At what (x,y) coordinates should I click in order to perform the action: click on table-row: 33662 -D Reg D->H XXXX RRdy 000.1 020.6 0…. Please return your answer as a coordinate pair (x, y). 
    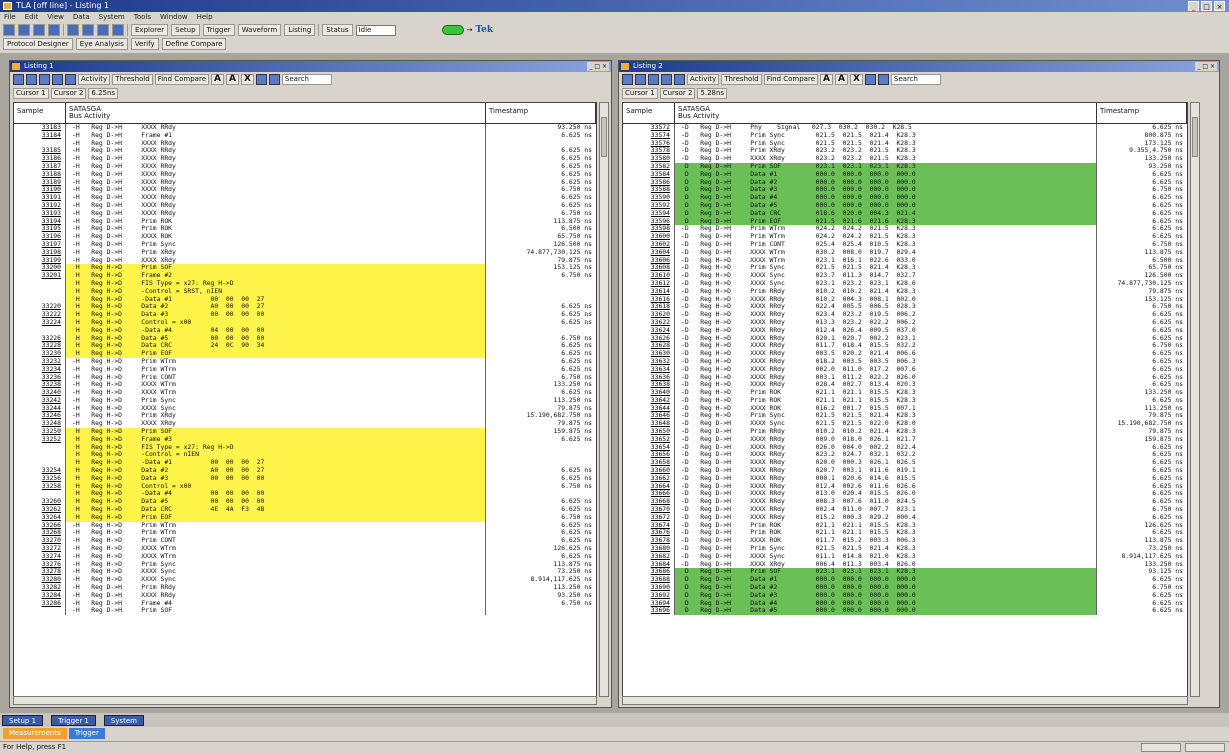
    Looking at the image, I should click on (905, 478).